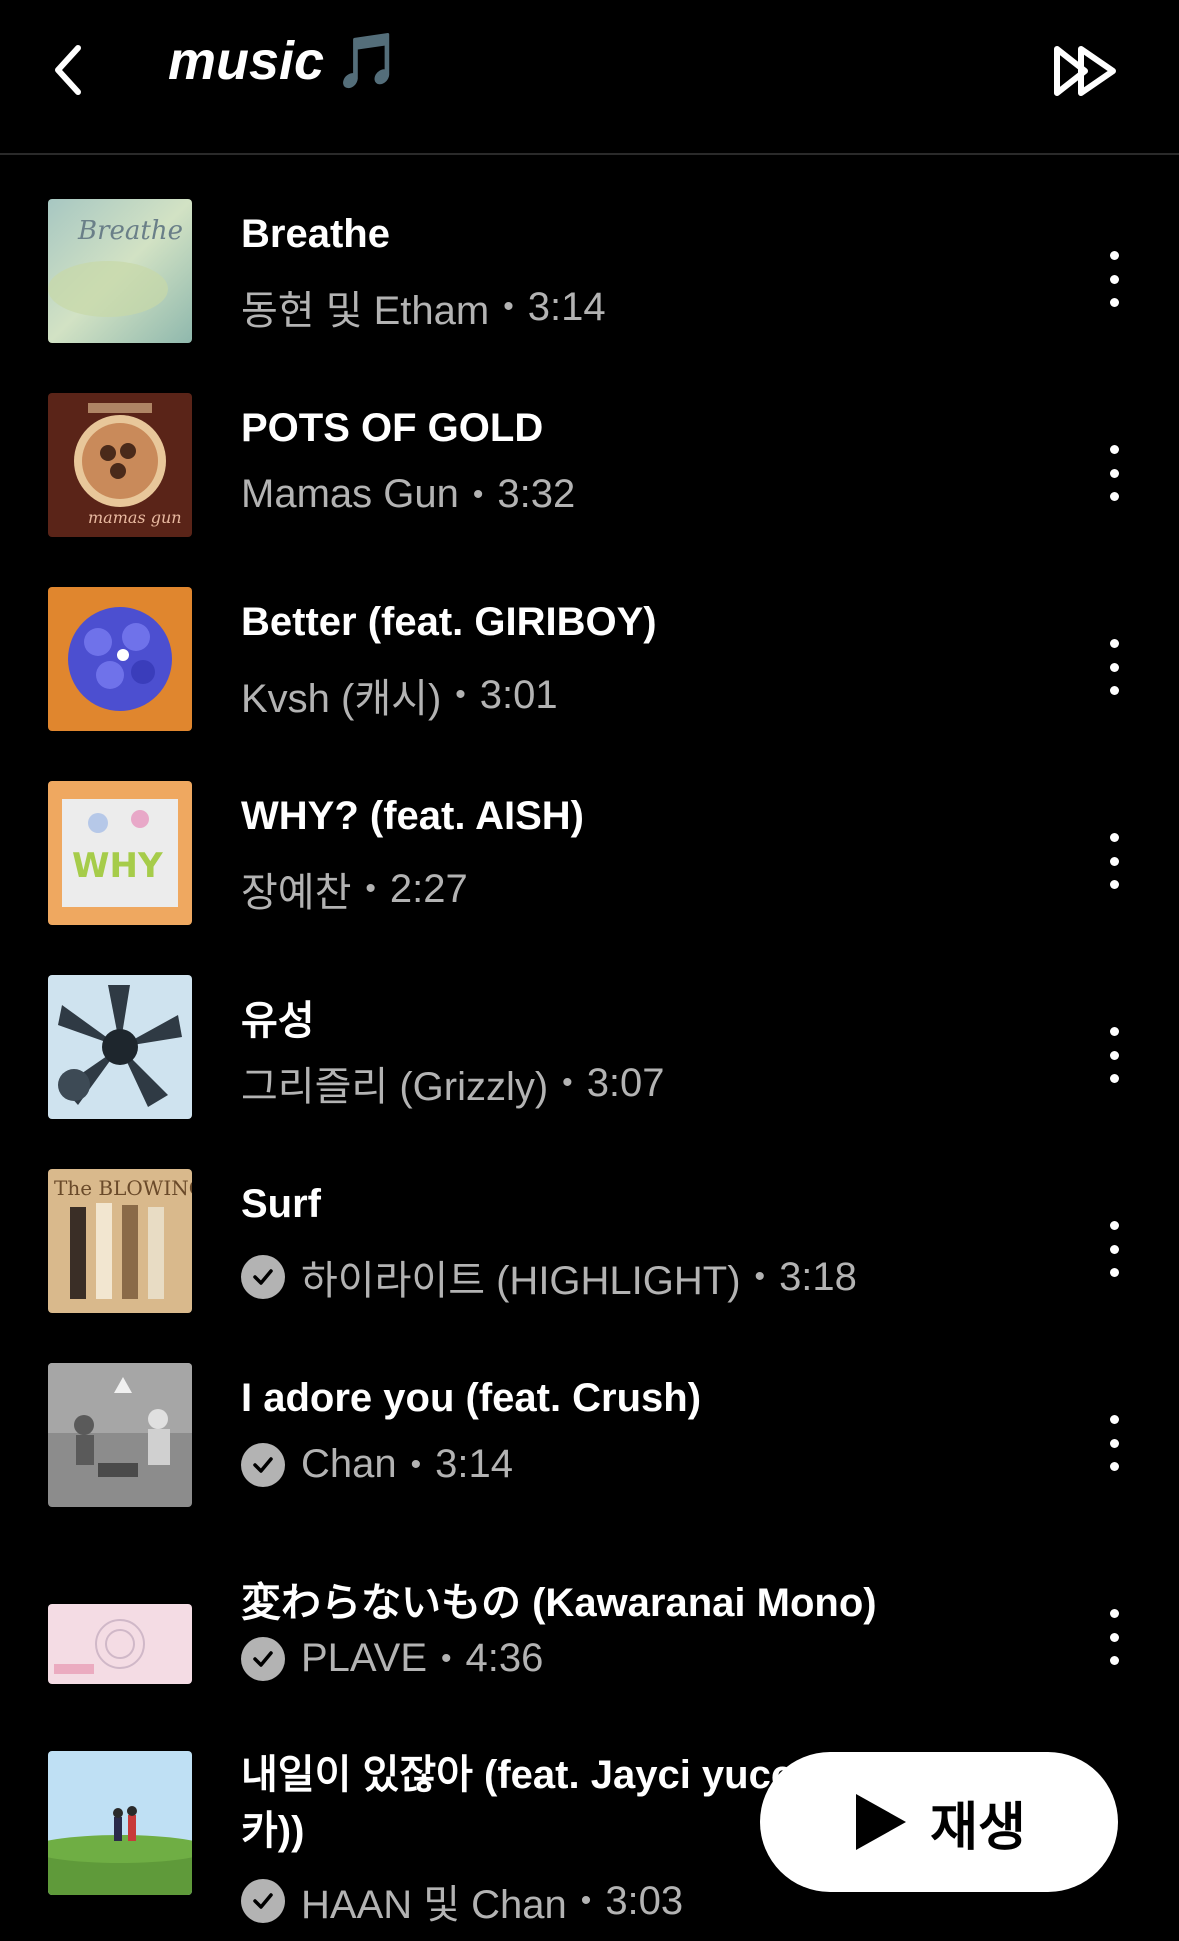 The image size is (1179, 1941). I want to click on play-all-label: 재생, so click(978, 1827).